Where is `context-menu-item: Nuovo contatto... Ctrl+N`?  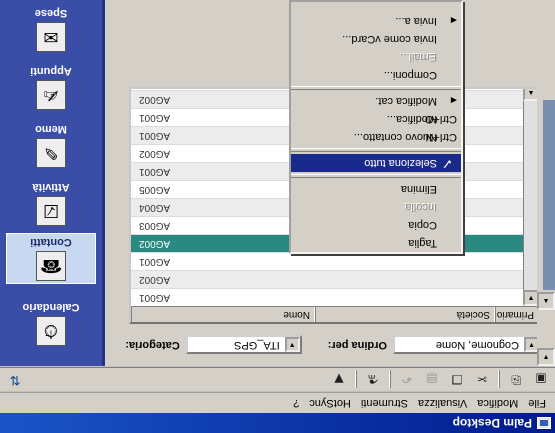
context-menu-item: Nuovo contatto... Ctrl+N is located at coordinates (376, 137).